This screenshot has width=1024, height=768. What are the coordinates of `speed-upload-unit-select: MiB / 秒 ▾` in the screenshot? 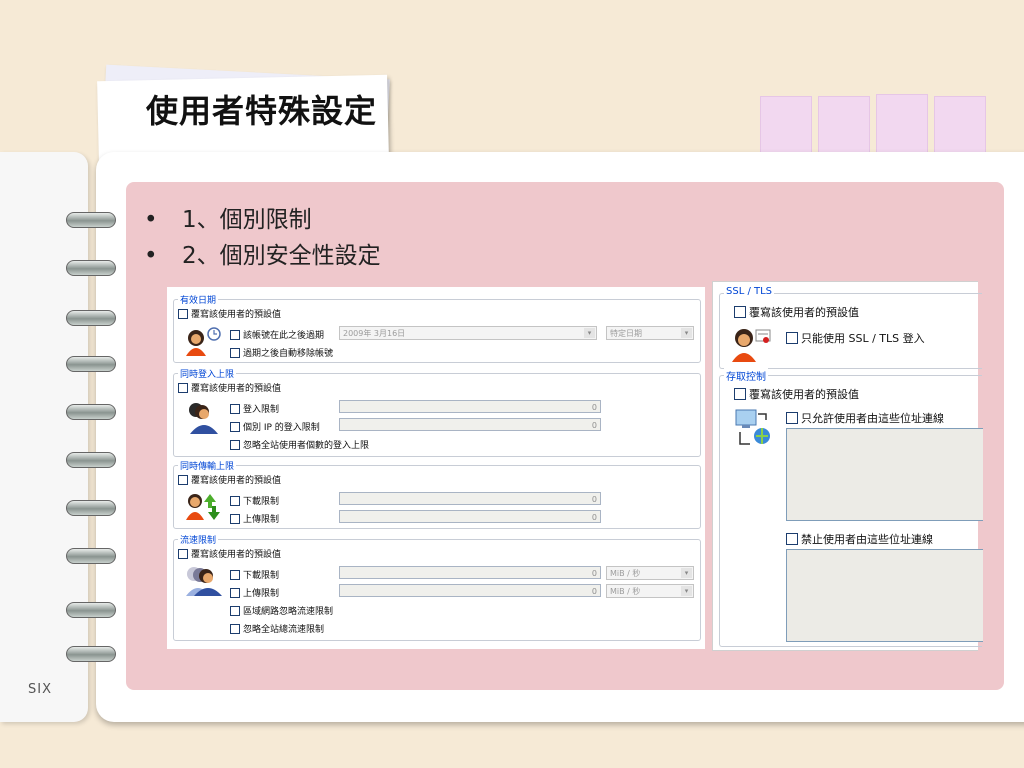 It's located at (650, 591).